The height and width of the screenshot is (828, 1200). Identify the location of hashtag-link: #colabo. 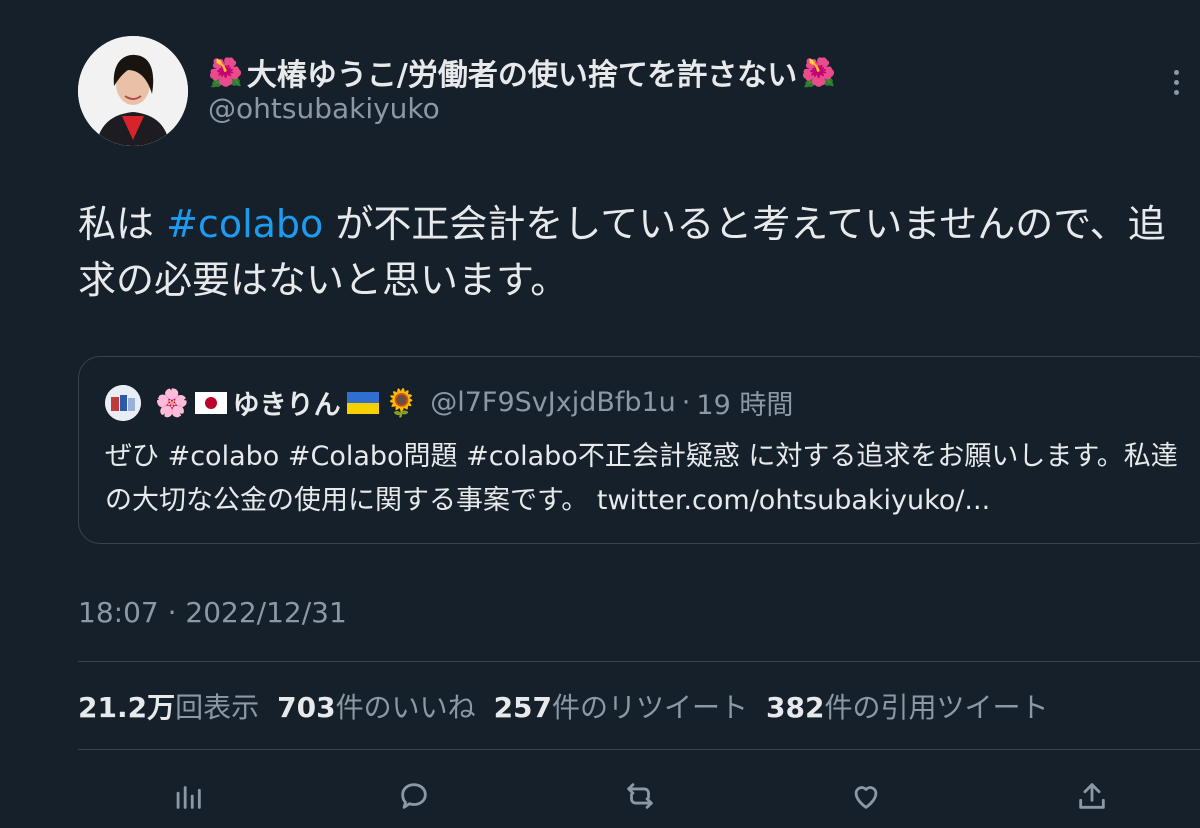
(244, 224).